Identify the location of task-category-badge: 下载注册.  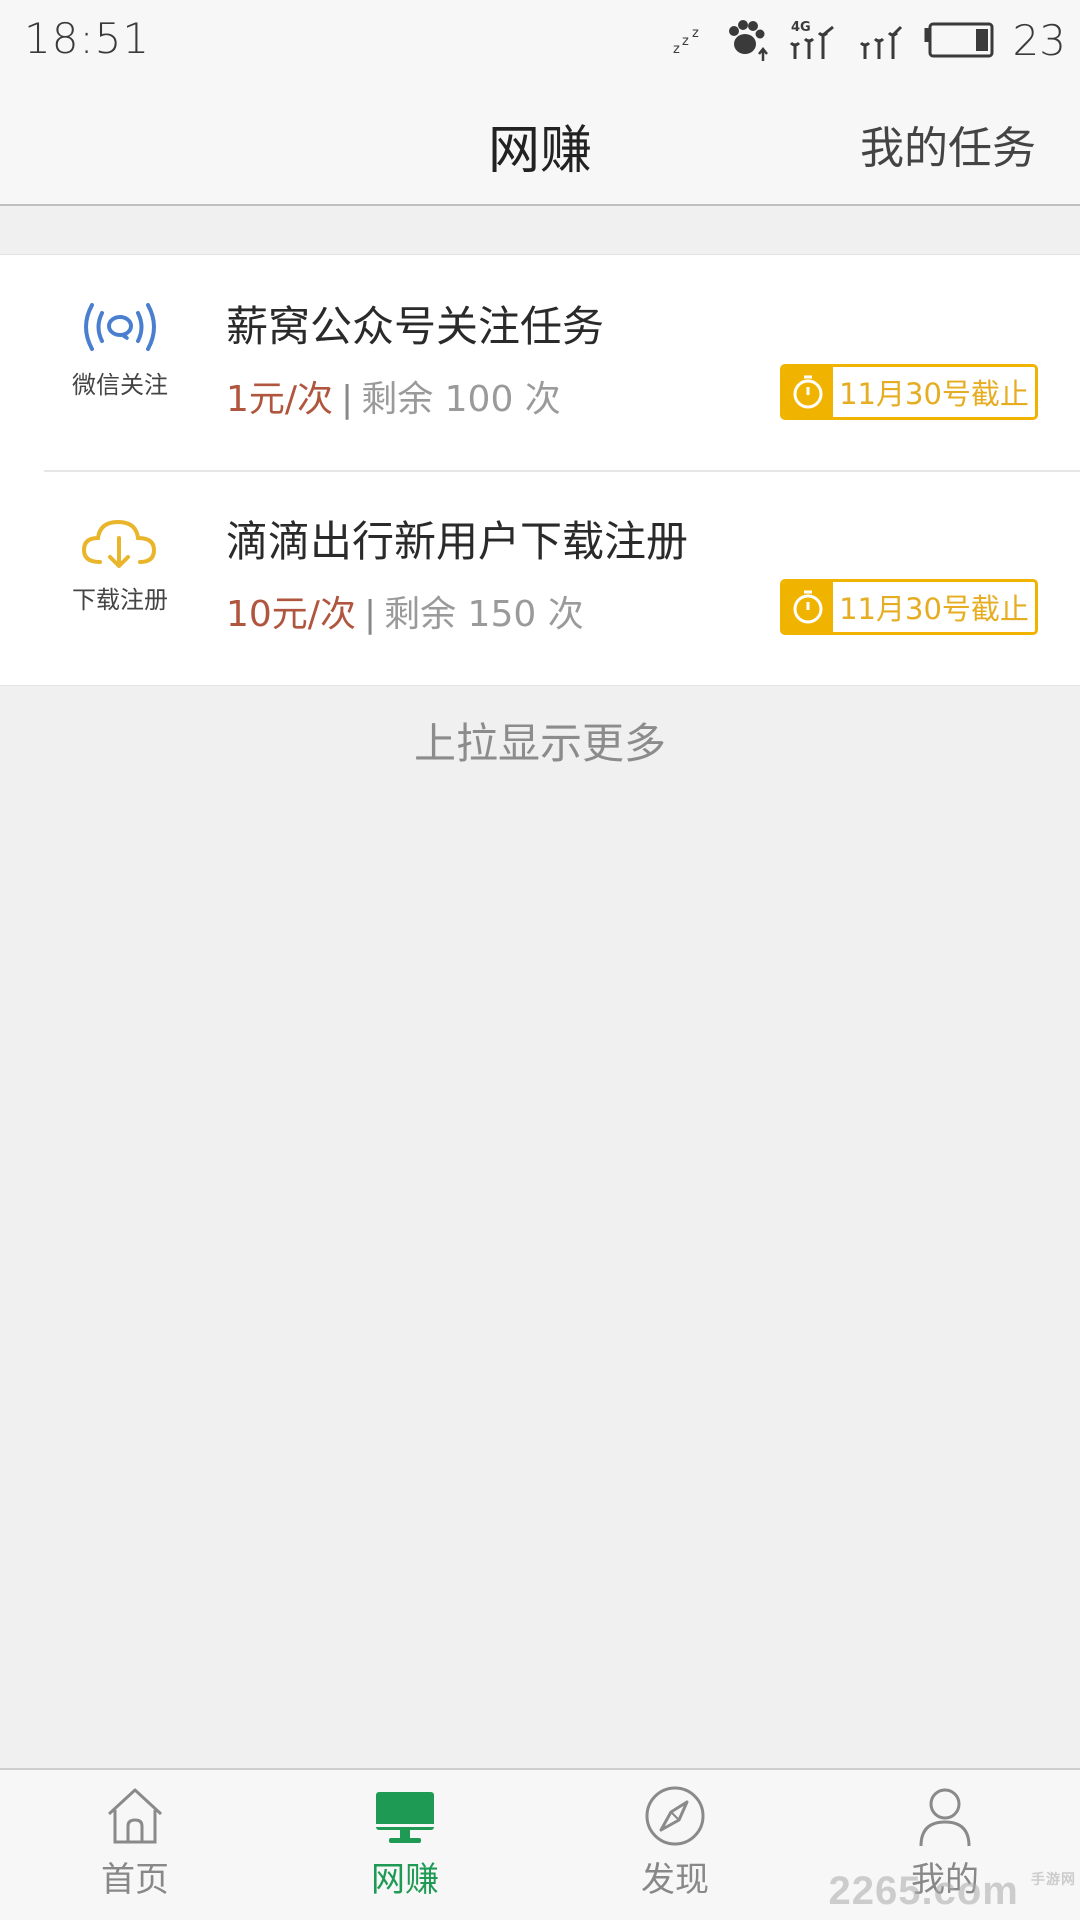
(120, 562).